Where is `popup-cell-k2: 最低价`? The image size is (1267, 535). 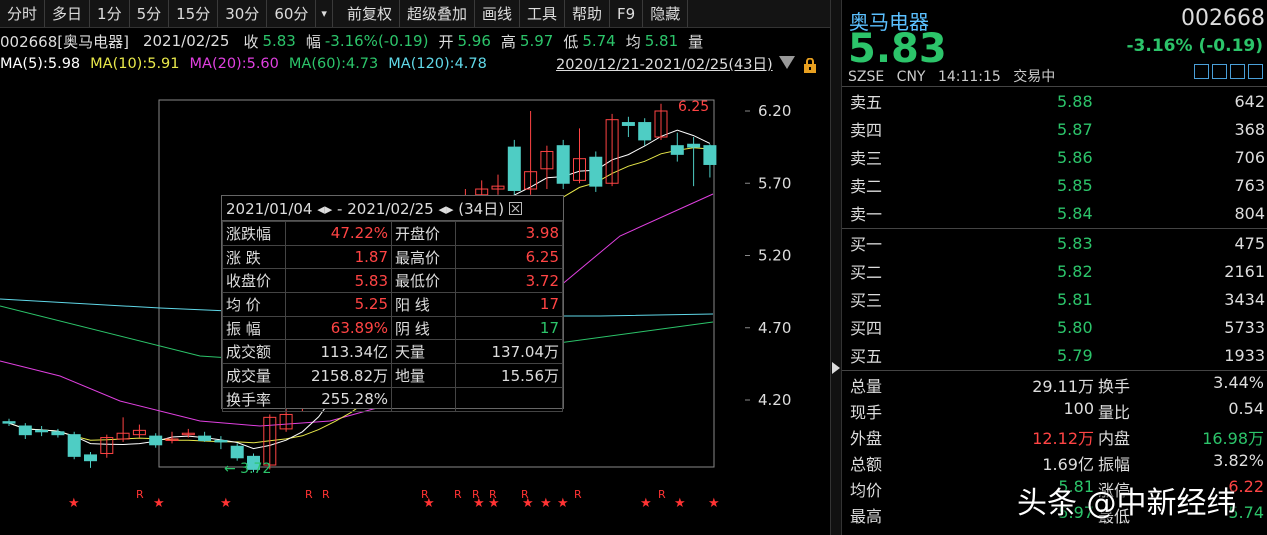 popup-cell-k2: 最低价 is located at coordinates (423, 281).